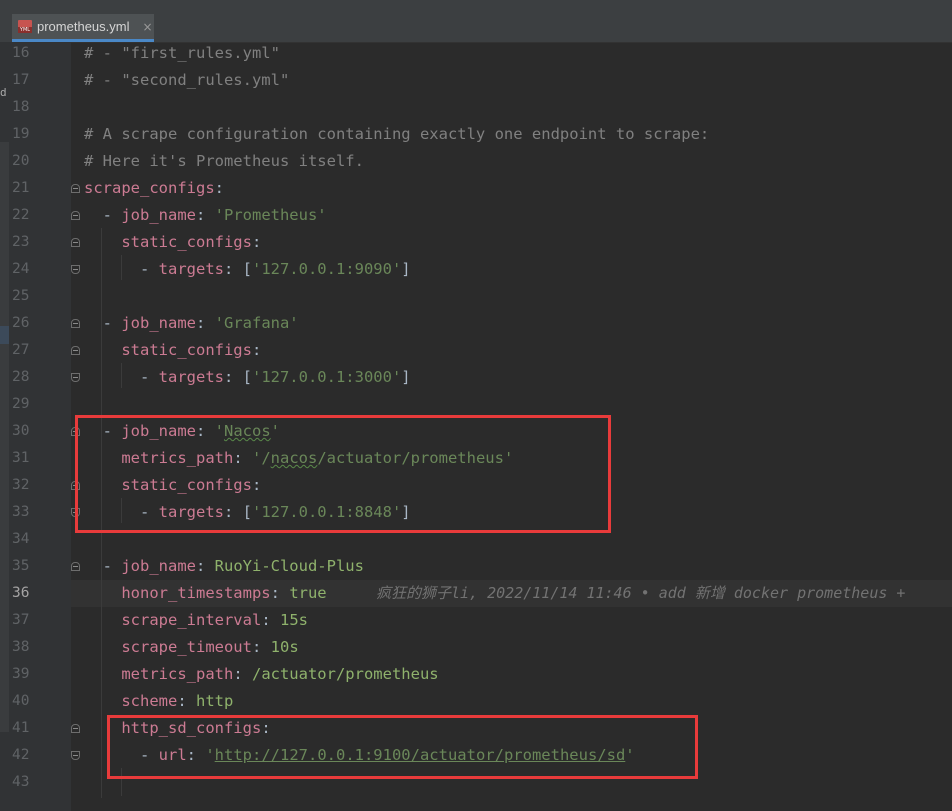 This screenshot has height=811, width=952. Describe the element at coordinates (186, 80) in the screenshot. I see `code-text: # - "second_rules.yml"` at that location.